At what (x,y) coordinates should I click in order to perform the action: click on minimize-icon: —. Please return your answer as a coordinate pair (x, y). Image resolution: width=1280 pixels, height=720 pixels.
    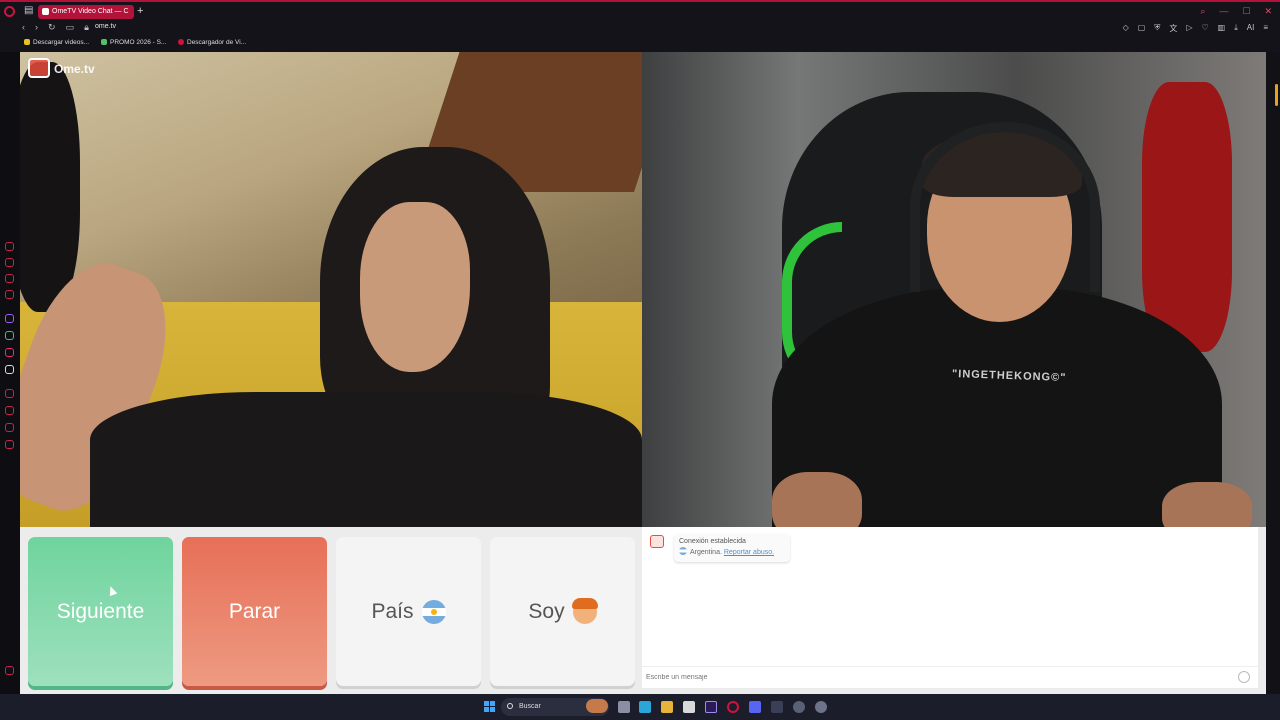
    Looking at the image, I should click on (1223, 11).